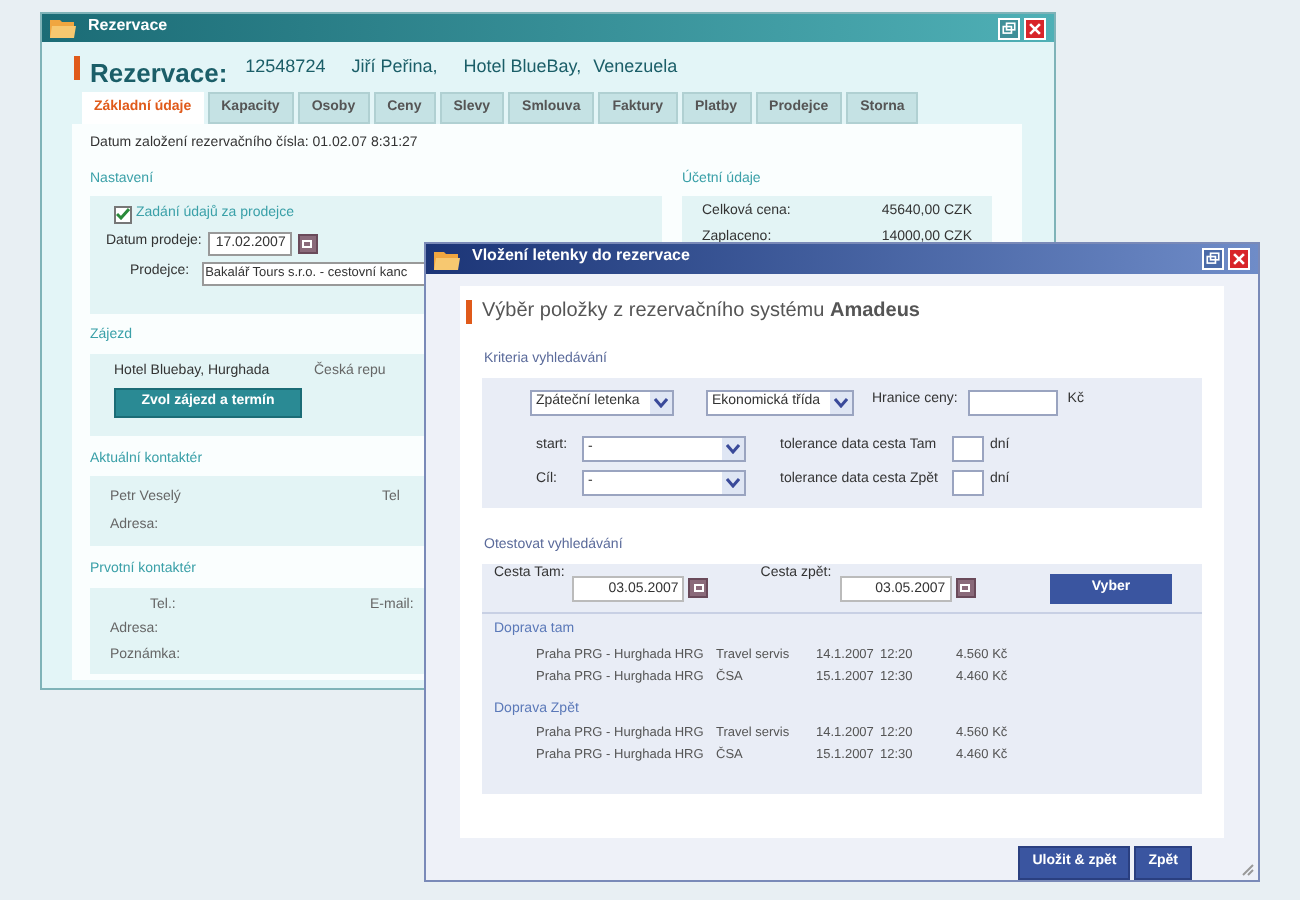  Describe the element at coordinates (128, 26) in the screenshot. I see `window-title: Rezervace` at that location.